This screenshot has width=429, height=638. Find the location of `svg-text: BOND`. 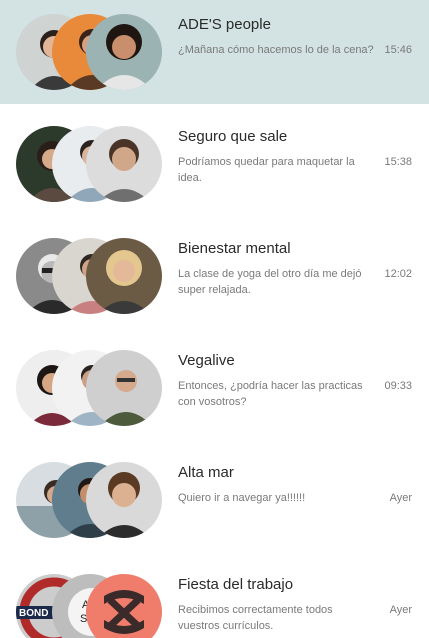

svg-text: BOND is located at coordinates (33, 613).